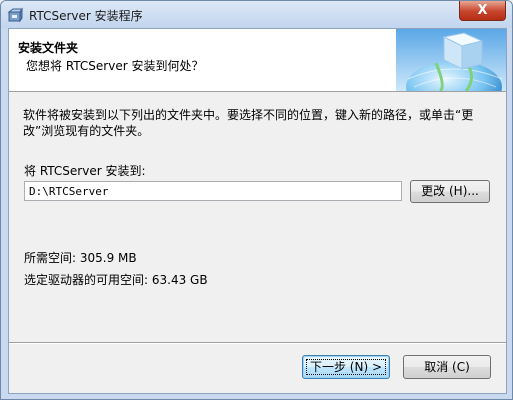  I want to click on installer-package-icon, so click(15, 15).